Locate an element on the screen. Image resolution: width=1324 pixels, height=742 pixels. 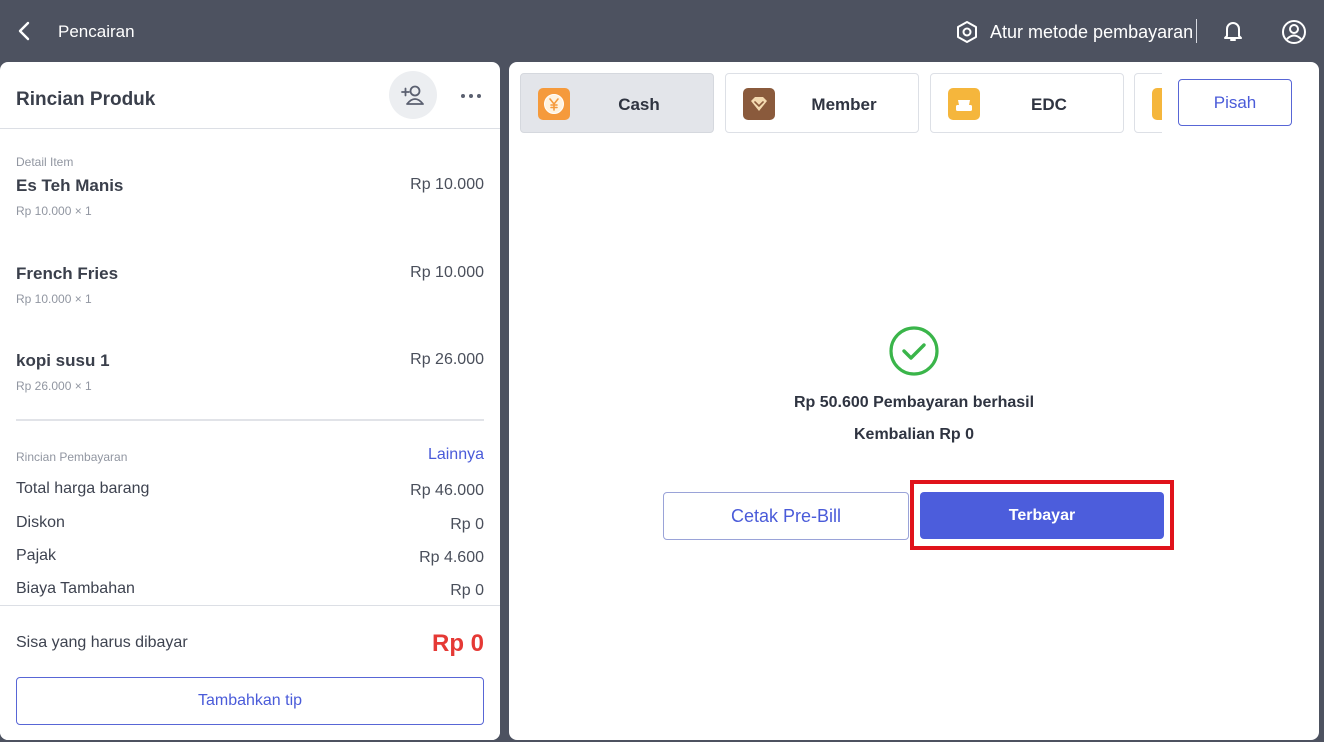
settings-hexagon-icon is located at coordinates (967, 32).